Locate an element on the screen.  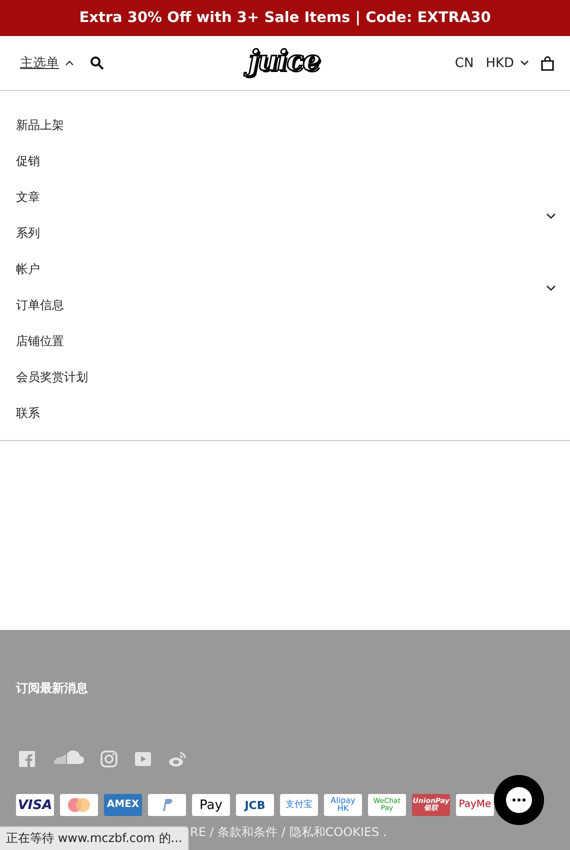
main-menu-toggle: 主选单 is located at coordinates (47, 63).